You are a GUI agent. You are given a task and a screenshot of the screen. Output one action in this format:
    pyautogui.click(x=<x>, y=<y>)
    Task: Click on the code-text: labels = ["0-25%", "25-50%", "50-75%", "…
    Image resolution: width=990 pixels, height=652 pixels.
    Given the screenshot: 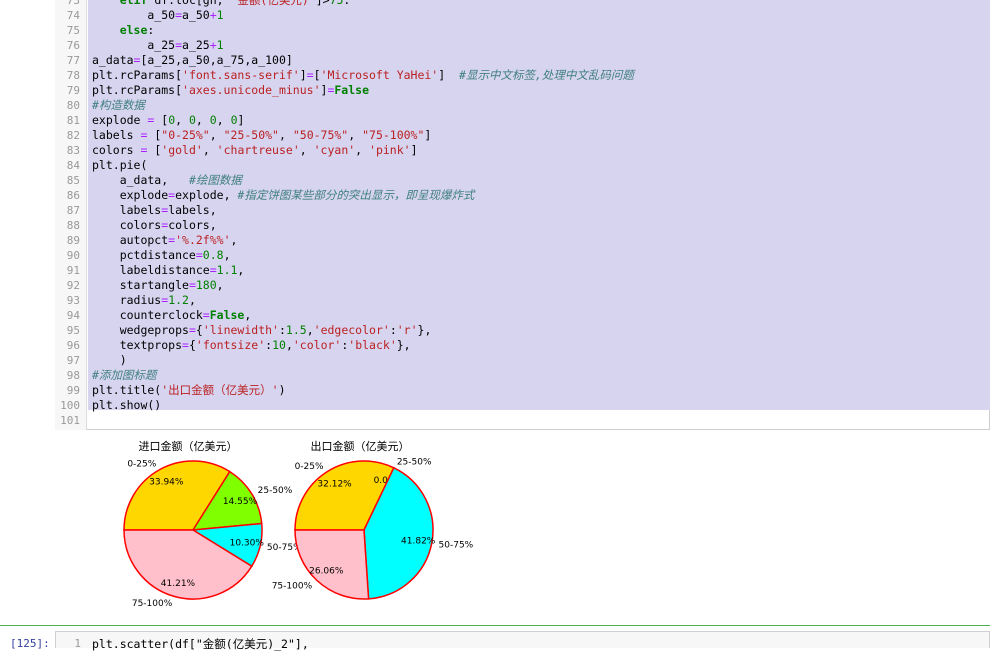 What is the action you would take?
    pyautogui.click(x=262, y=135)
    